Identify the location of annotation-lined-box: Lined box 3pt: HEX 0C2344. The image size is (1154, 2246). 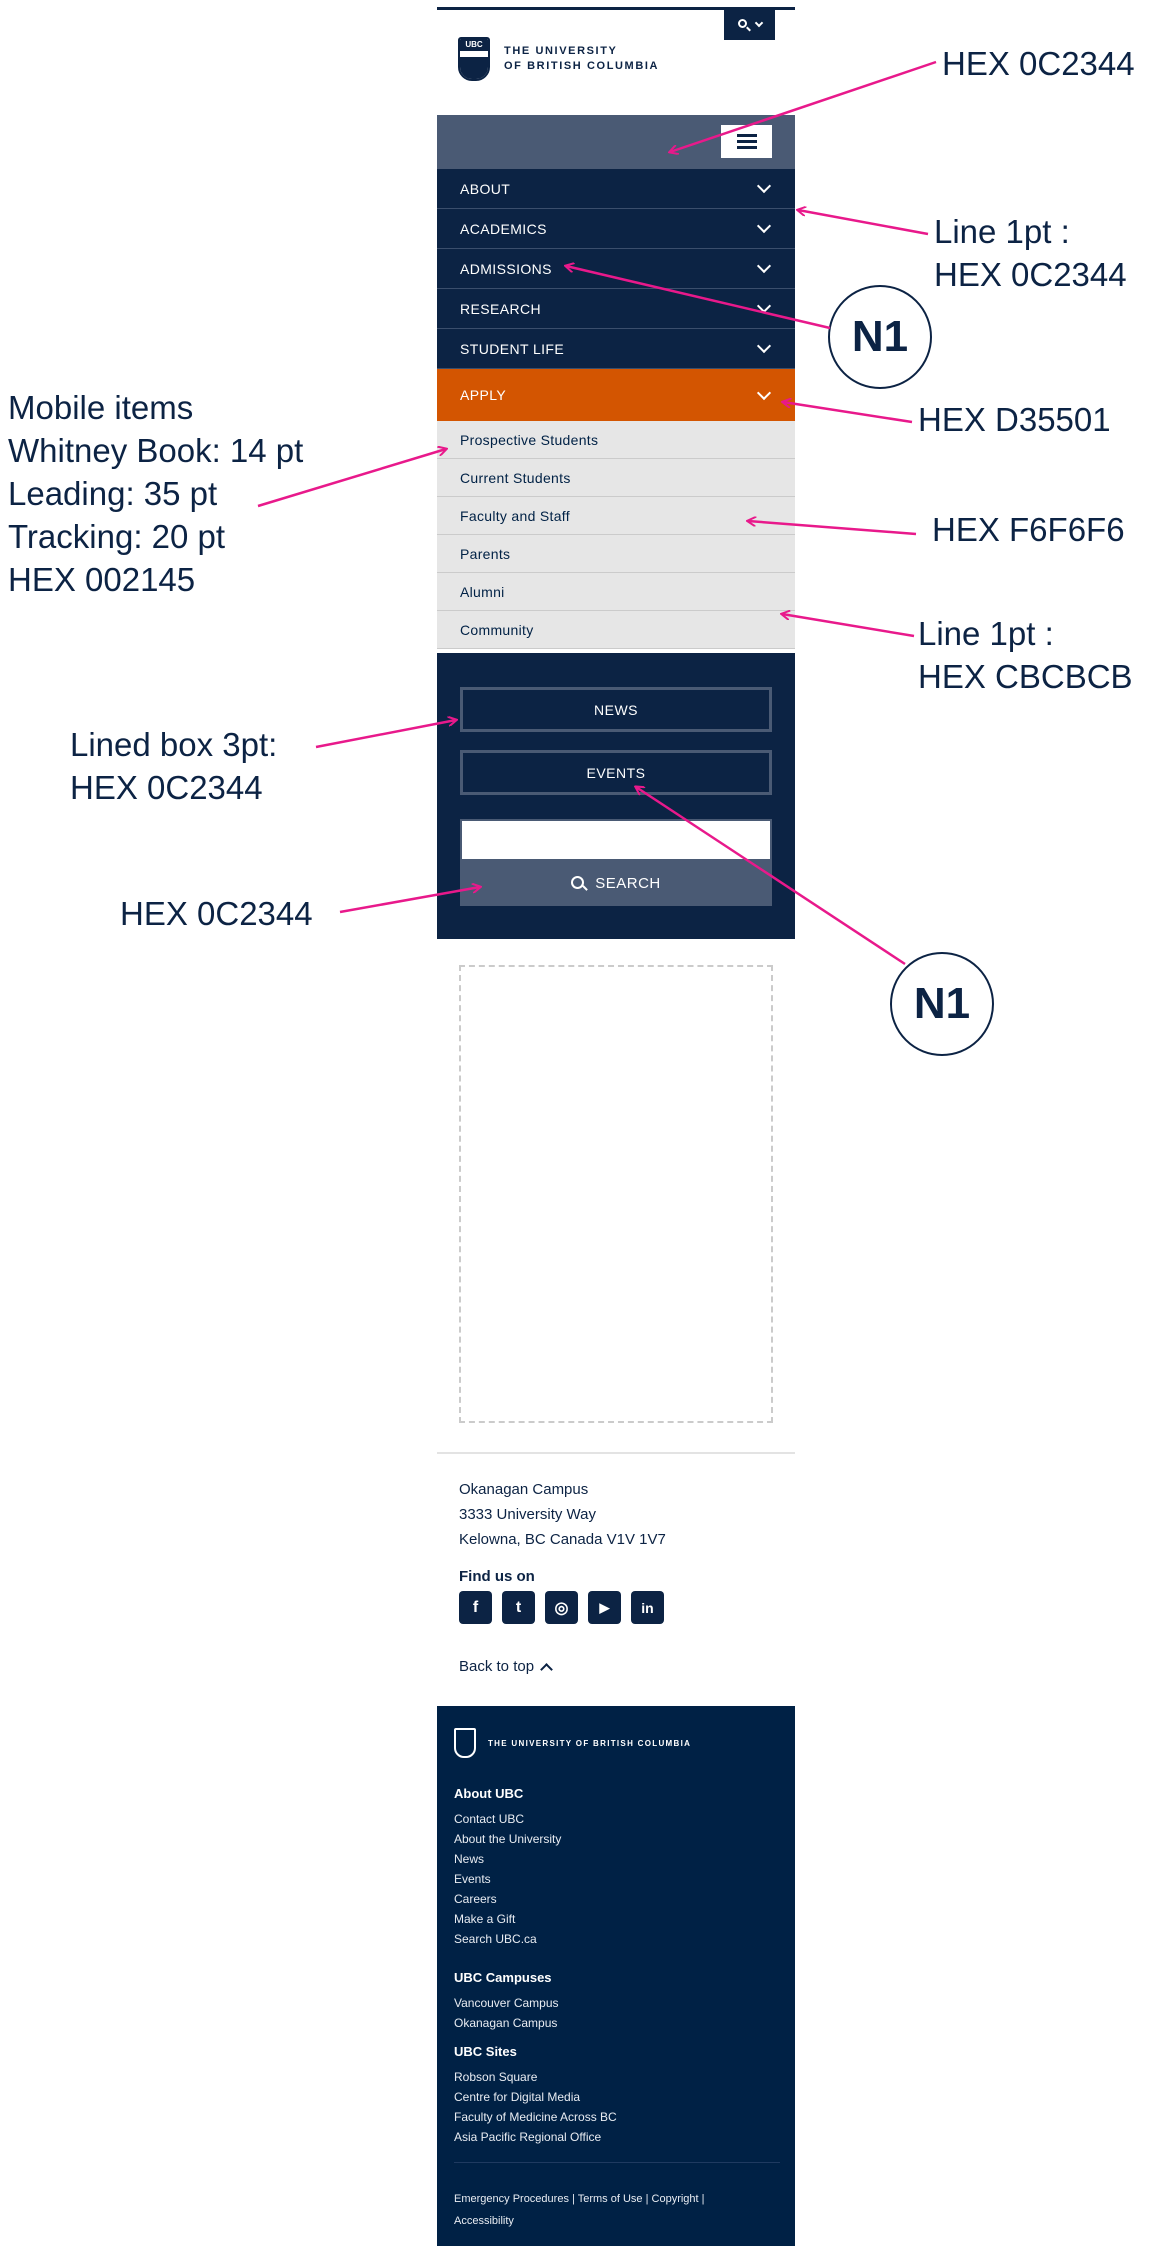
(174, 766).